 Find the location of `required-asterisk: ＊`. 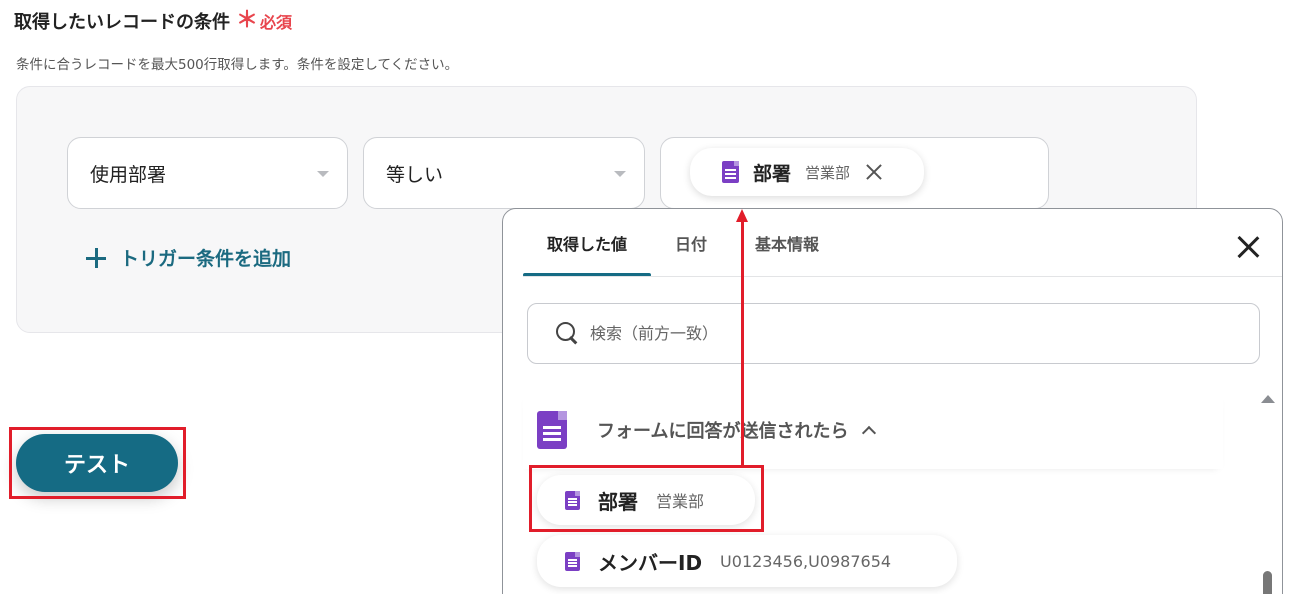

required-asterisk: ＊ is located at coordinates (247, 20).